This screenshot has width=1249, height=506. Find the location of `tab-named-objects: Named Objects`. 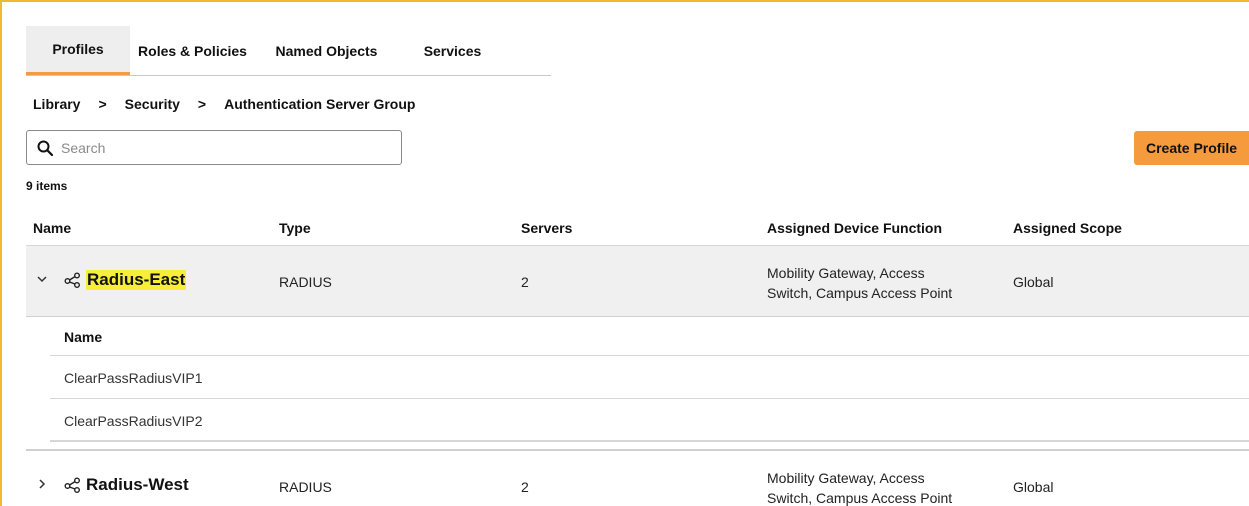

tab-named-objects: Named Objects is located at coordinates (326, 50).